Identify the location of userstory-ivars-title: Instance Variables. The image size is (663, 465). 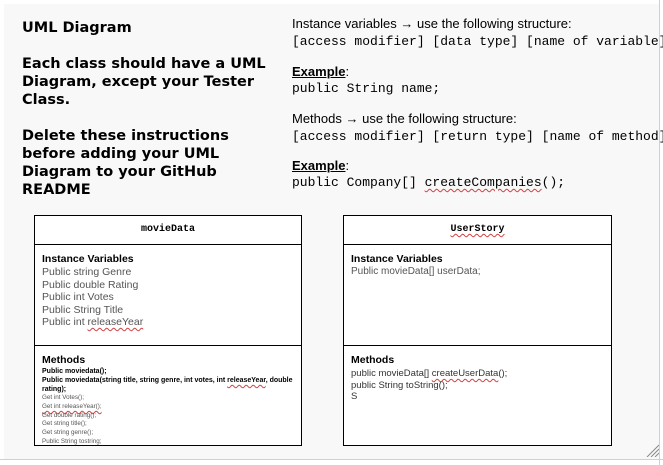
(397, 259).